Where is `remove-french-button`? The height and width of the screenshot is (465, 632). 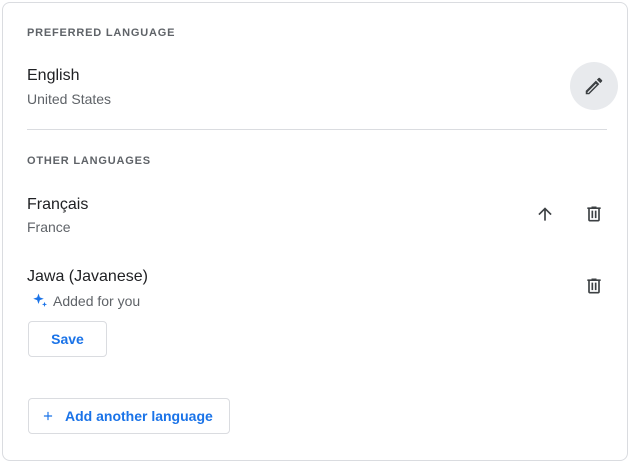
remove-french-button is located at coordinates (594, 214).